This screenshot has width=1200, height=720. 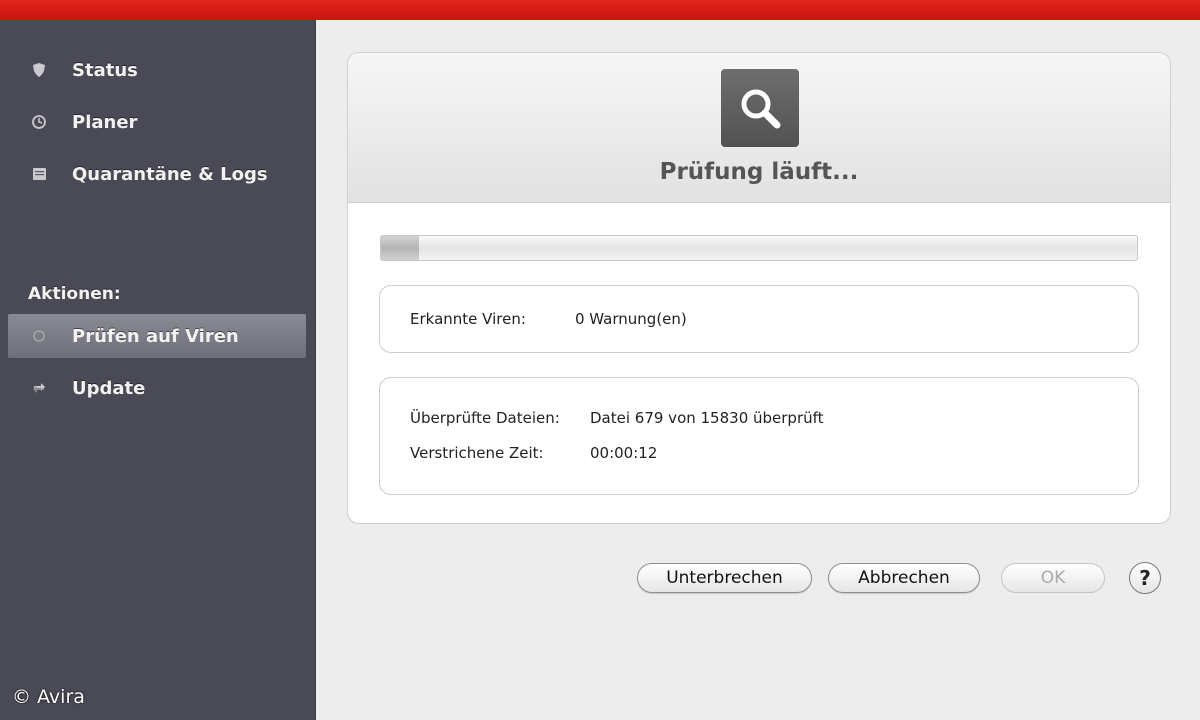 I want to click on sidebar-item-scan: Prüfen auf Viren, so click(x=157, y=336).